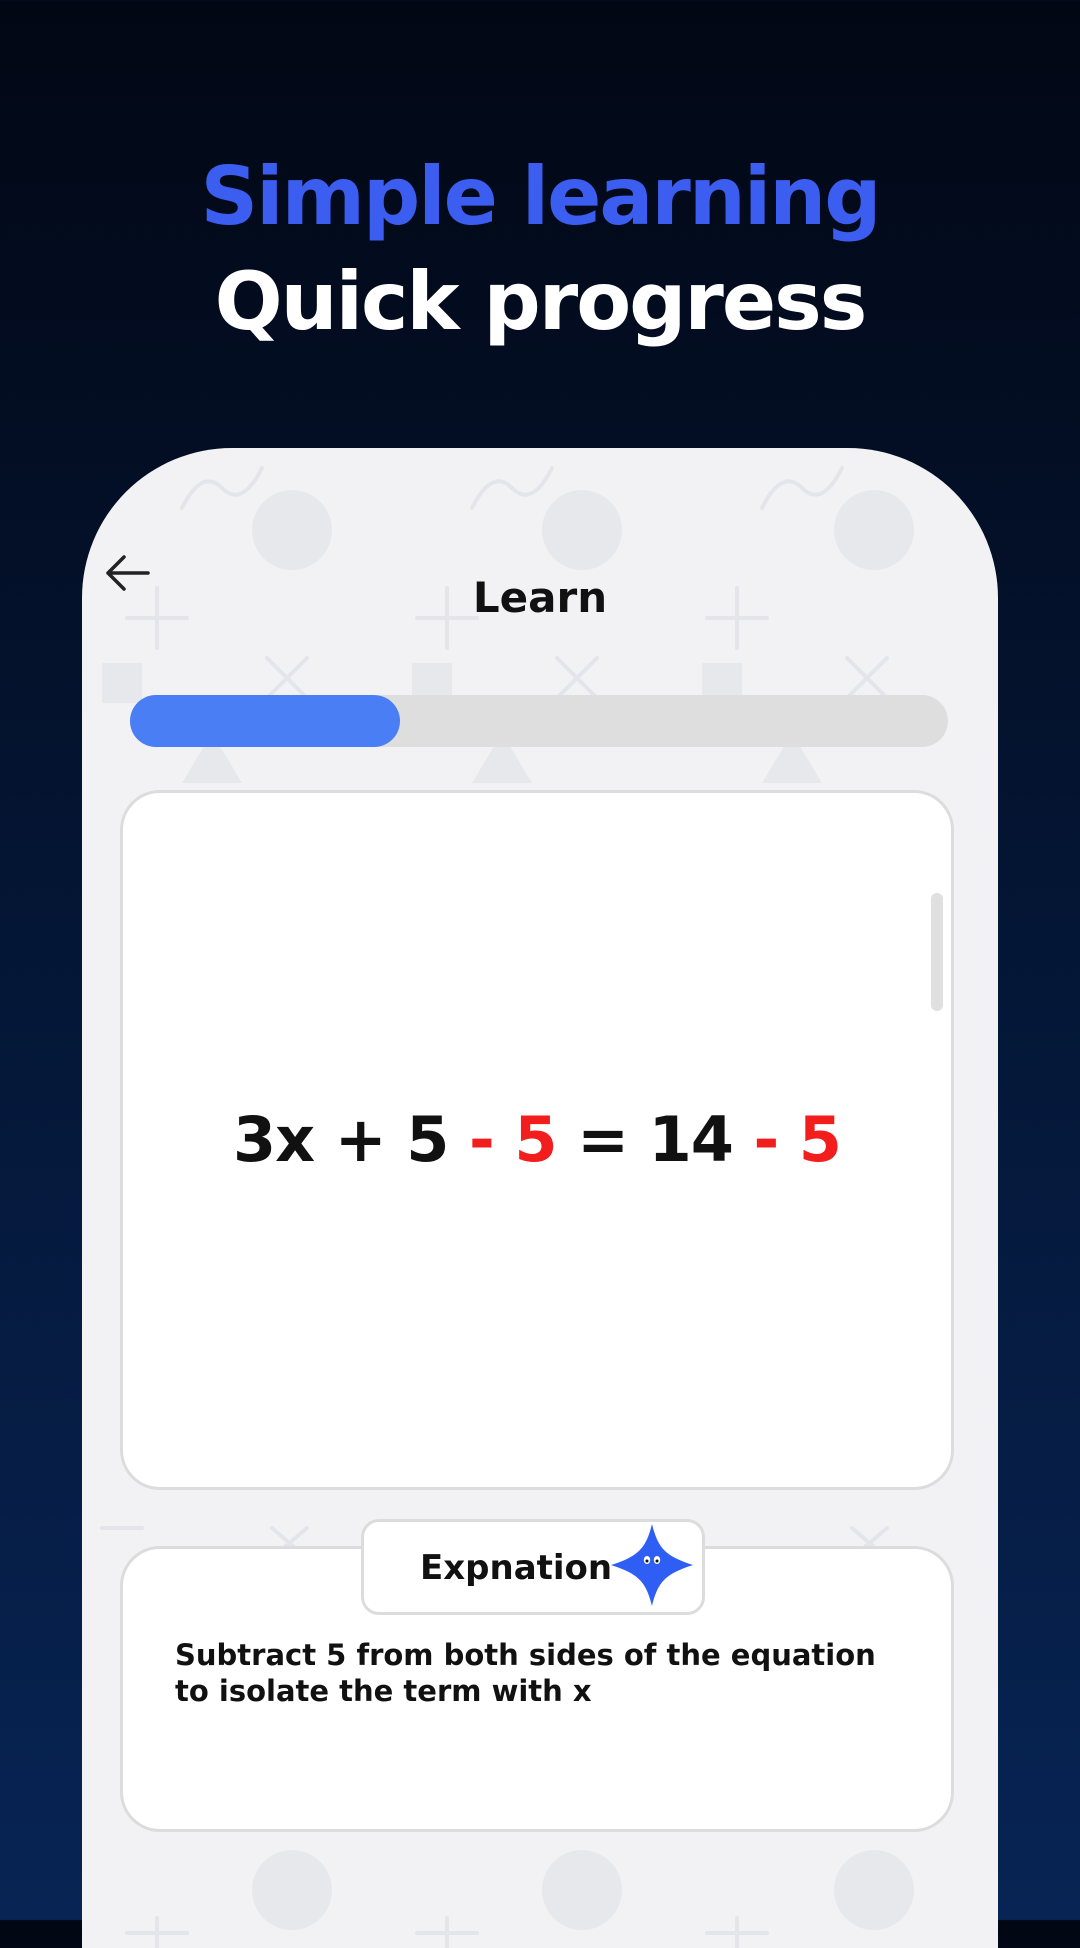 Image resolution: width=1080 pixels, height=1948 pixels. Describe the element at coordinates (341, 1139) in the screenshot. I see `equation-left-term: 3x + 5` at that location.